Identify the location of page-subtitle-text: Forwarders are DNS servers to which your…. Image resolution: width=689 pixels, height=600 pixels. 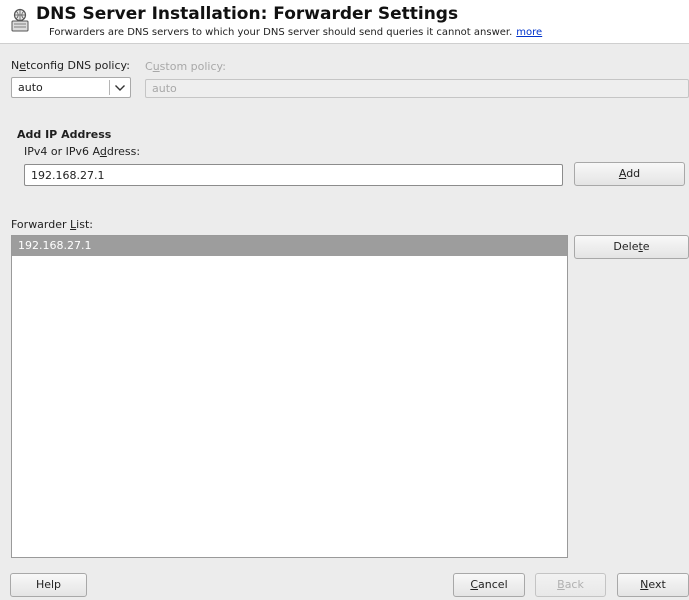
(281, 32).